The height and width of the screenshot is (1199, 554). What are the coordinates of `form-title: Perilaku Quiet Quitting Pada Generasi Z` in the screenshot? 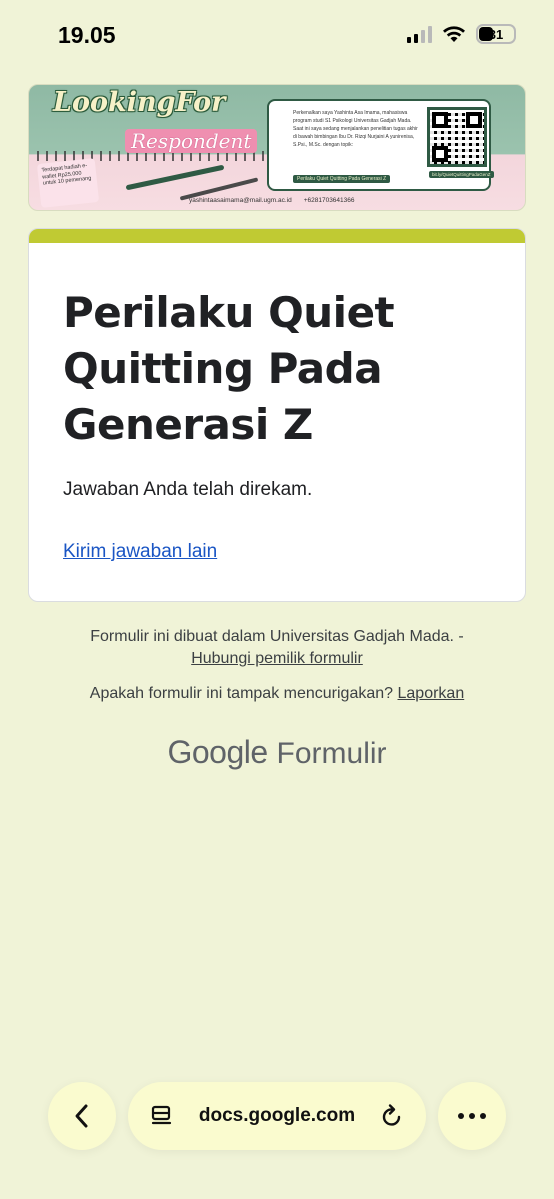 It's located at (229, 368).